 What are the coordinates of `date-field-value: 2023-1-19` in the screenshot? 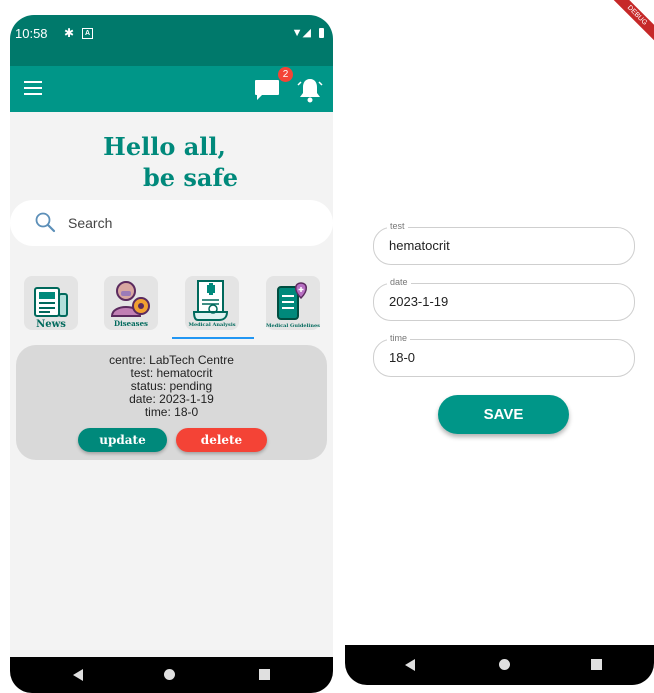 It's located at (418, 301).